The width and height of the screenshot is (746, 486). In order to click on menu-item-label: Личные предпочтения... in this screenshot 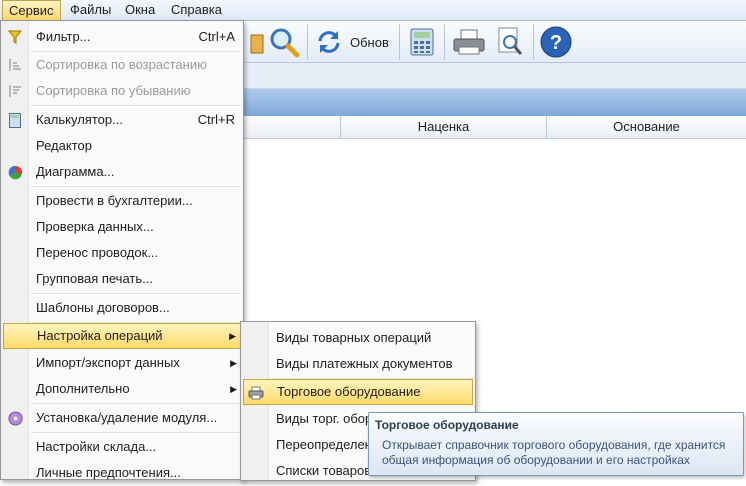, I will do `click(108, 472)`.